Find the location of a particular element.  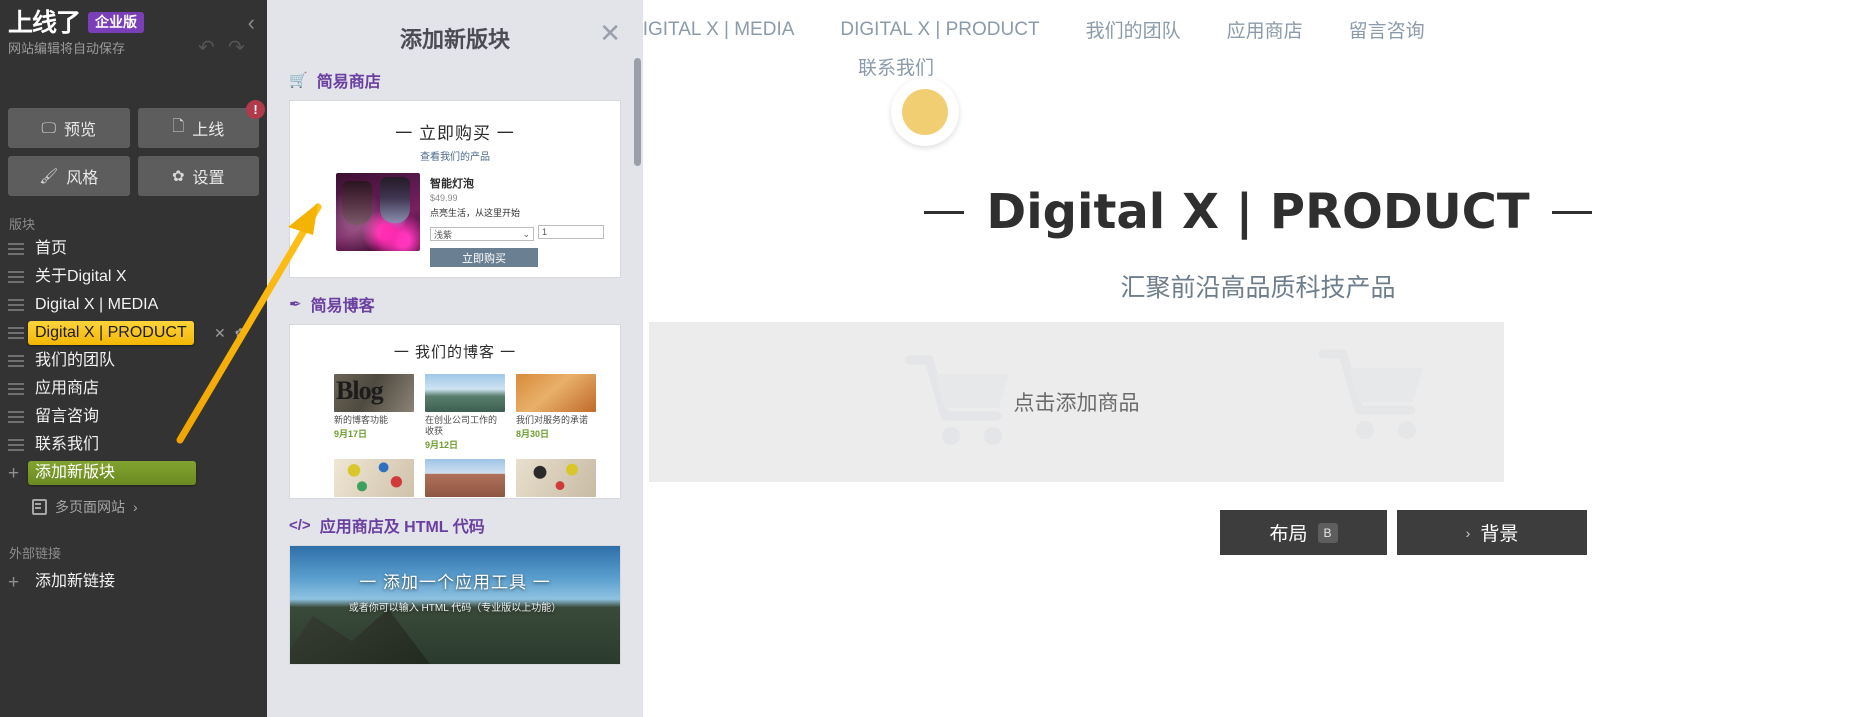

blog-post-title: 新的博客功能 is located at coordinates (361, 420).